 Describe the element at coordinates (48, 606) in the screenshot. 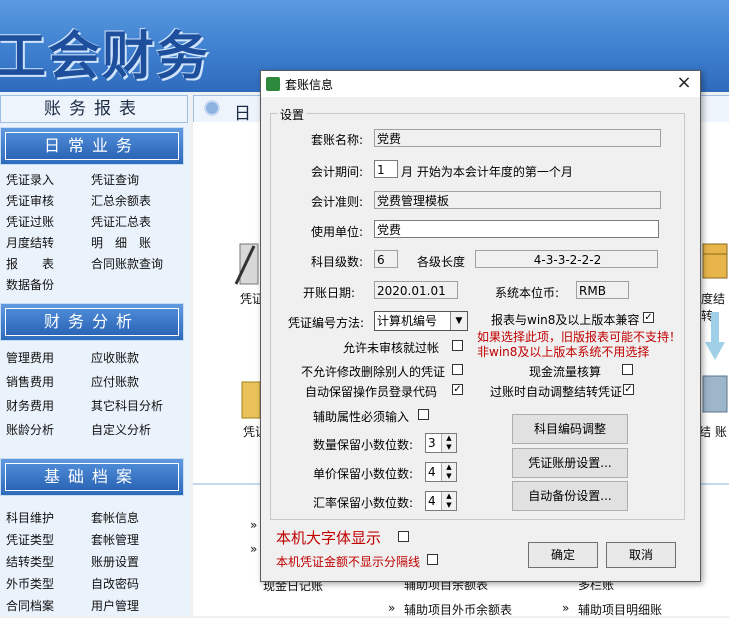

I see `menu-item: 合同档案` at that location.